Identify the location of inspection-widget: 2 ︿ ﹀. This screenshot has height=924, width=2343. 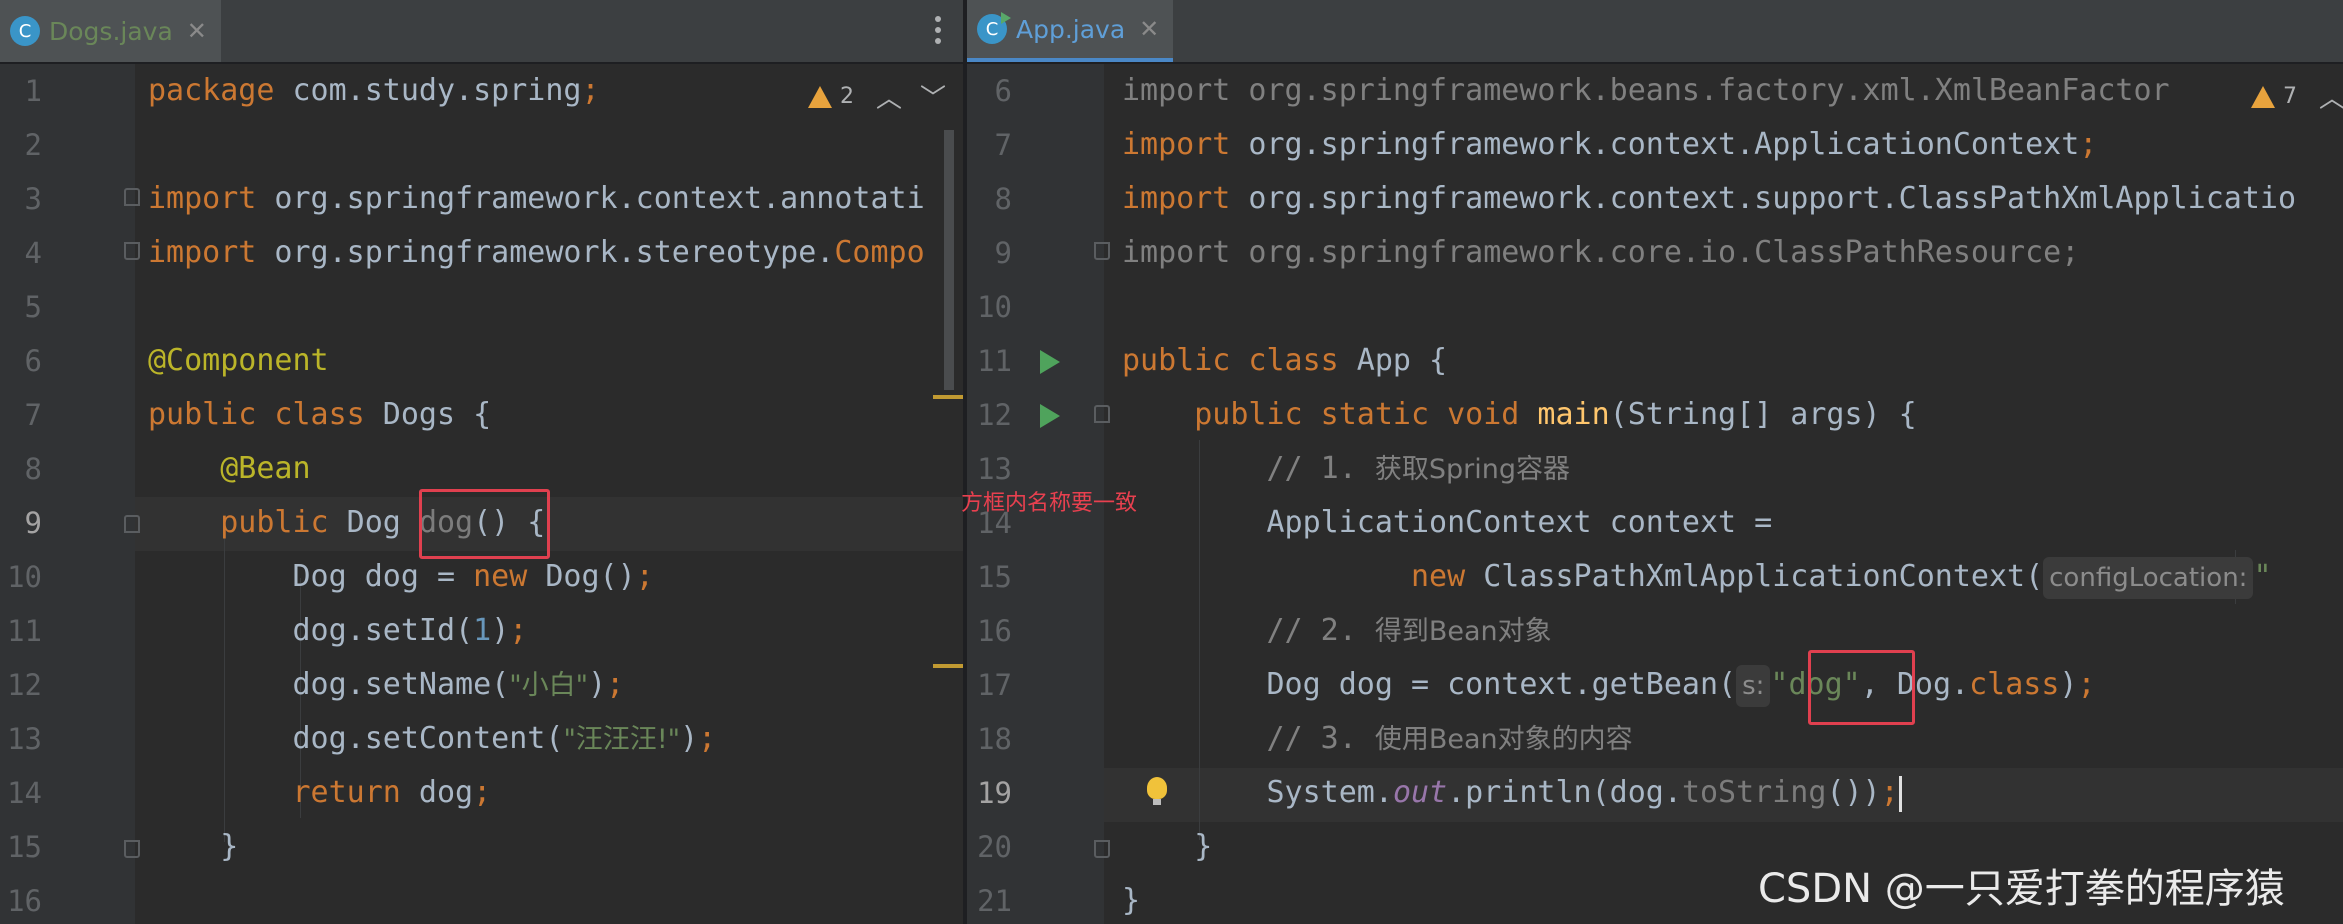
(877, 96).